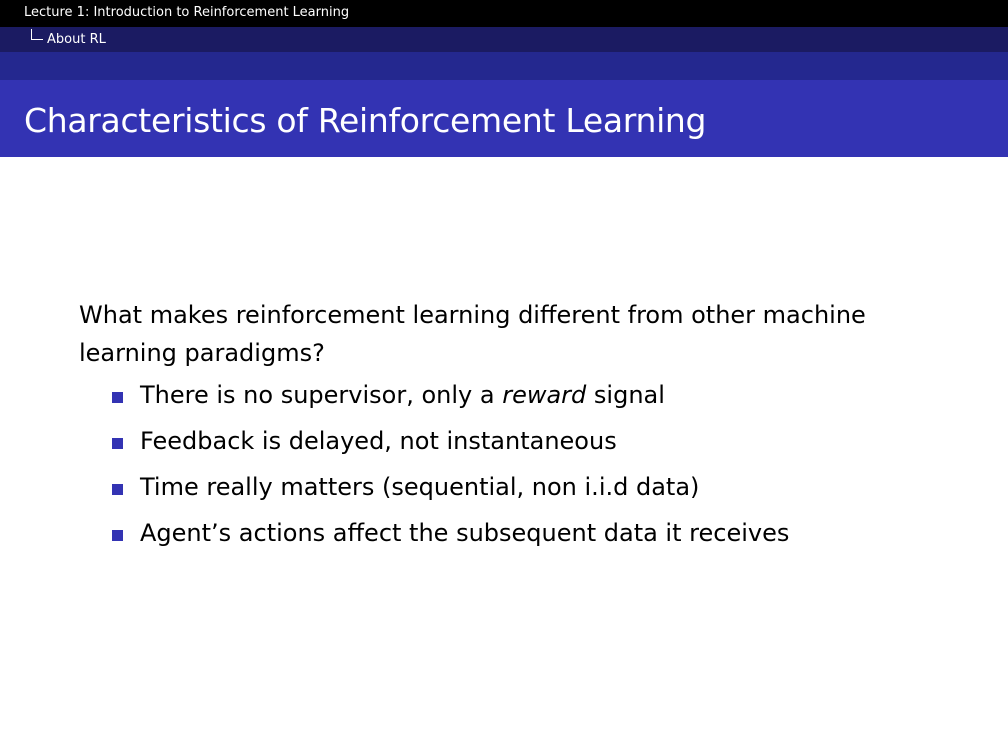  Describe the element at coordinates (544, 395) in the screenshot. I see `bullet-emphasis: reward` at that location.